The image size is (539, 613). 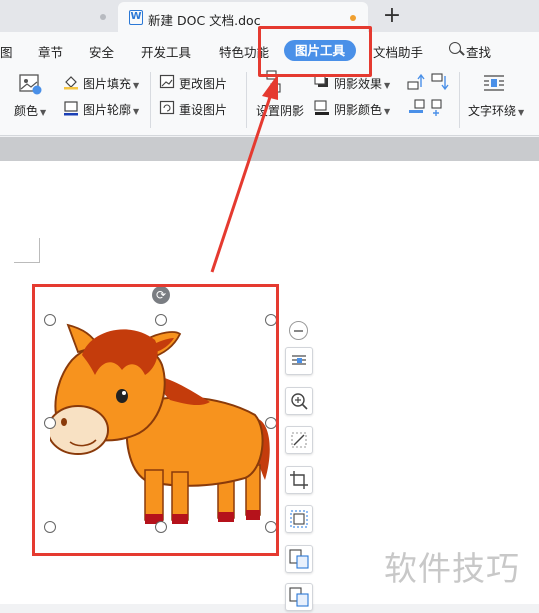 I want to click on picture-fill-label: 图片填充, so click(x=107, y=84).